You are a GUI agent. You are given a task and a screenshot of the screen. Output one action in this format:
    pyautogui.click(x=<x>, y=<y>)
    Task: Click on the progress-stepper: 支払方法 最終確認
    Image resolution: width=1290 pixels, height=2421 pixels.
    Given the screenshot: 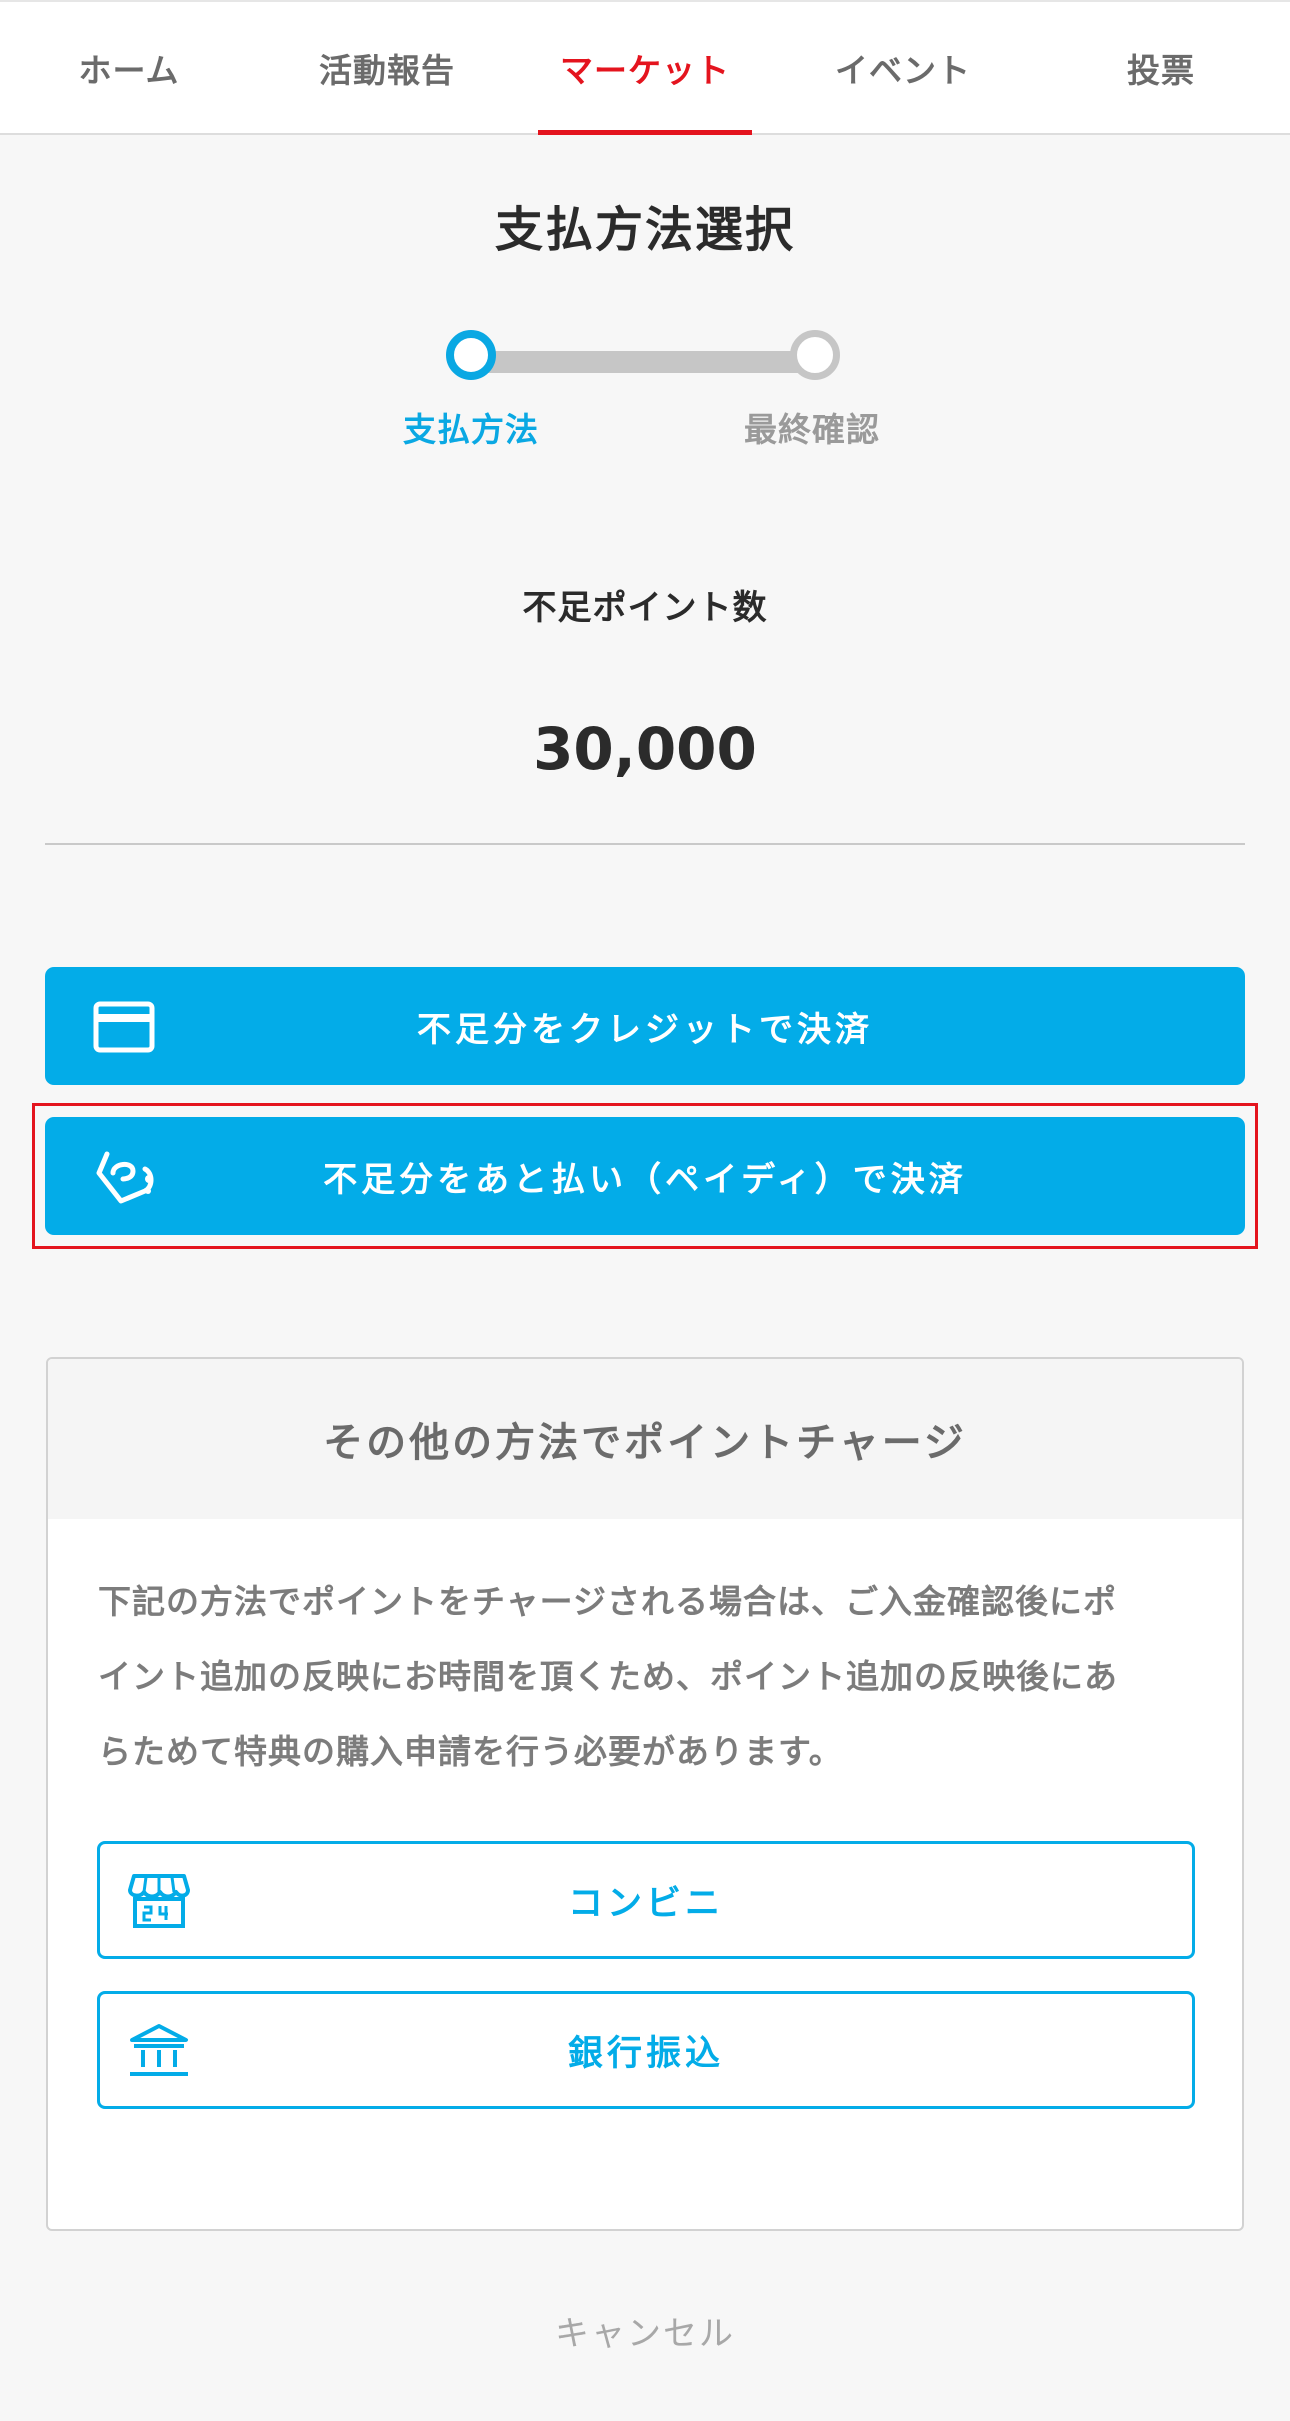 What is the action you would take?
    pyautogui.click(x=641, y=390)
    